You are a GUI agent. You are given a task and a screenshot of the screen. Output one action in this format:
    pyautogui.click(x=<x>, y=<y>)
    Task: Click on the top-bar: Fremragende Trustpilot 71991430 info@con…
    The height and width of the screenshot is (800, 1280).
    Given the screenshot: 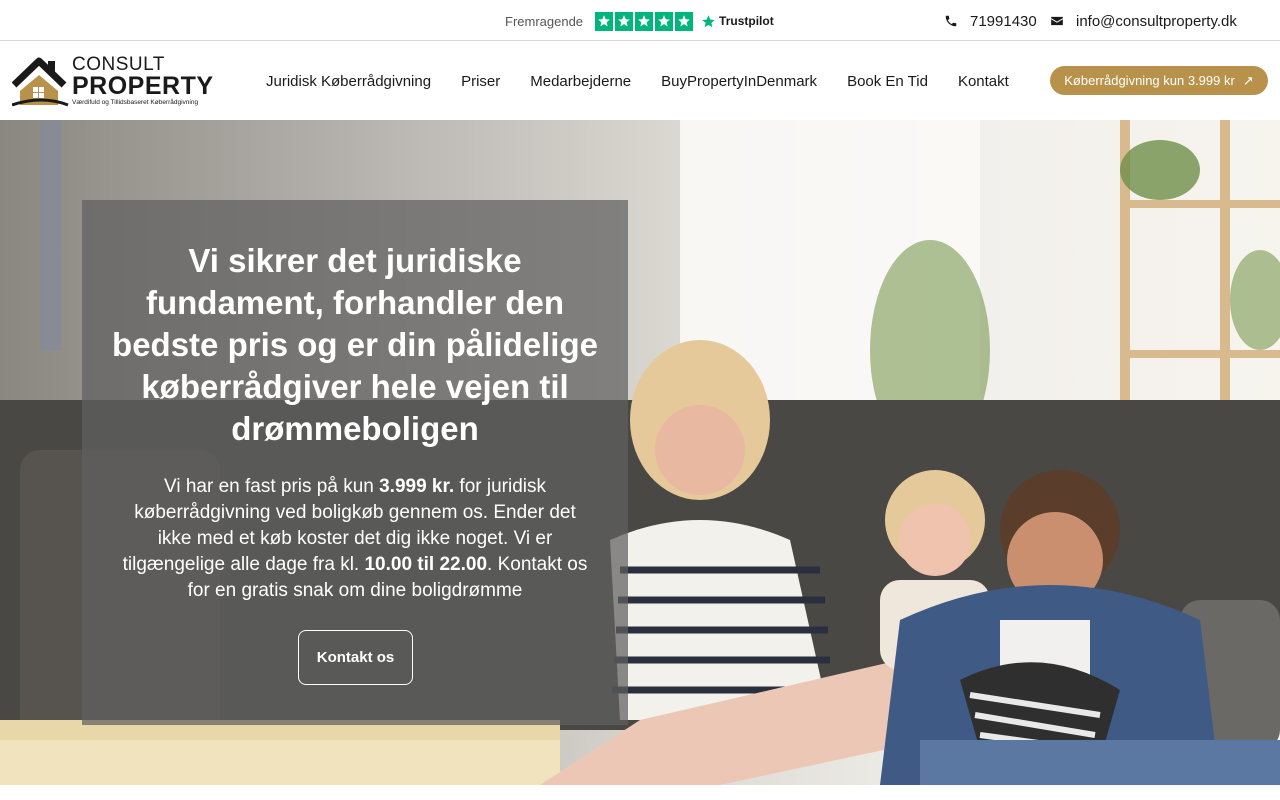 What is the action you would take?
    pyautogui.click(x=640, y=20)
    